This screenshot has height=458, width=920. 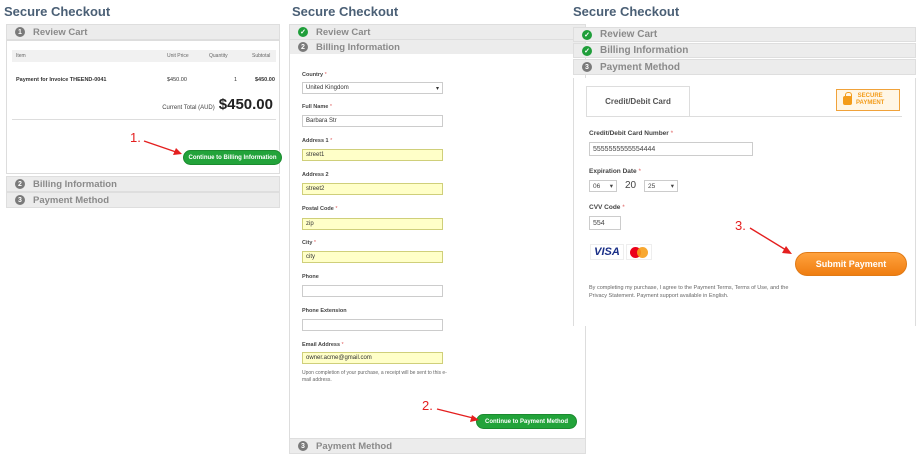 I want to click on visa-logo-icon: VISA, so click(x=607, y=252).